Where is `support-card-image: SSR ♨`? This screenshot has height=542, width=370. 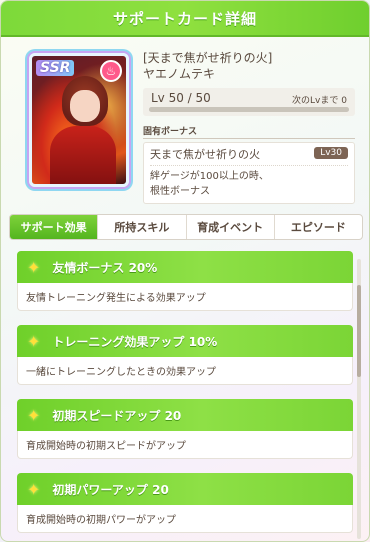 support-card-image: SSR ♨ is located at coordinates (79, 120).